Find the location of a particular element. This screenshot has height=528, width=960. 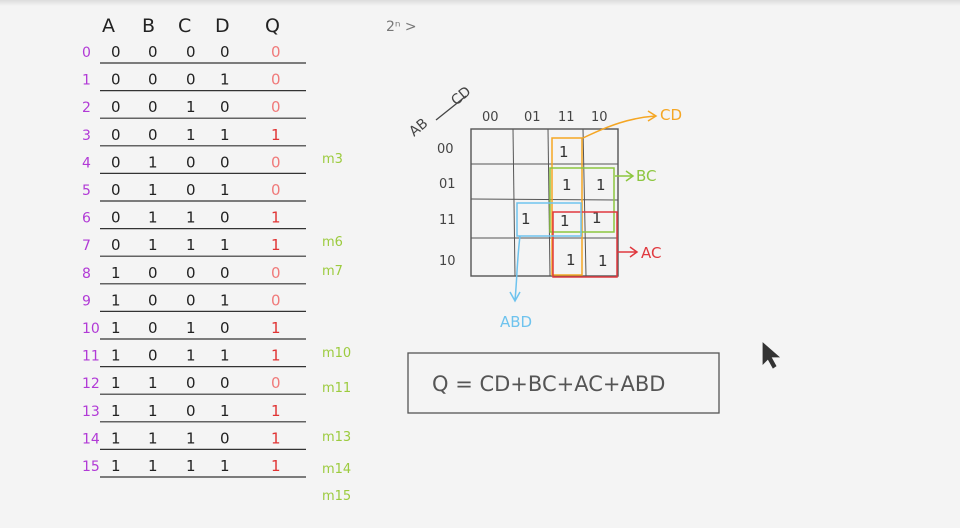

truth-table-row: 15 1 1 1 1 1 is located at coordinates (194, 467).